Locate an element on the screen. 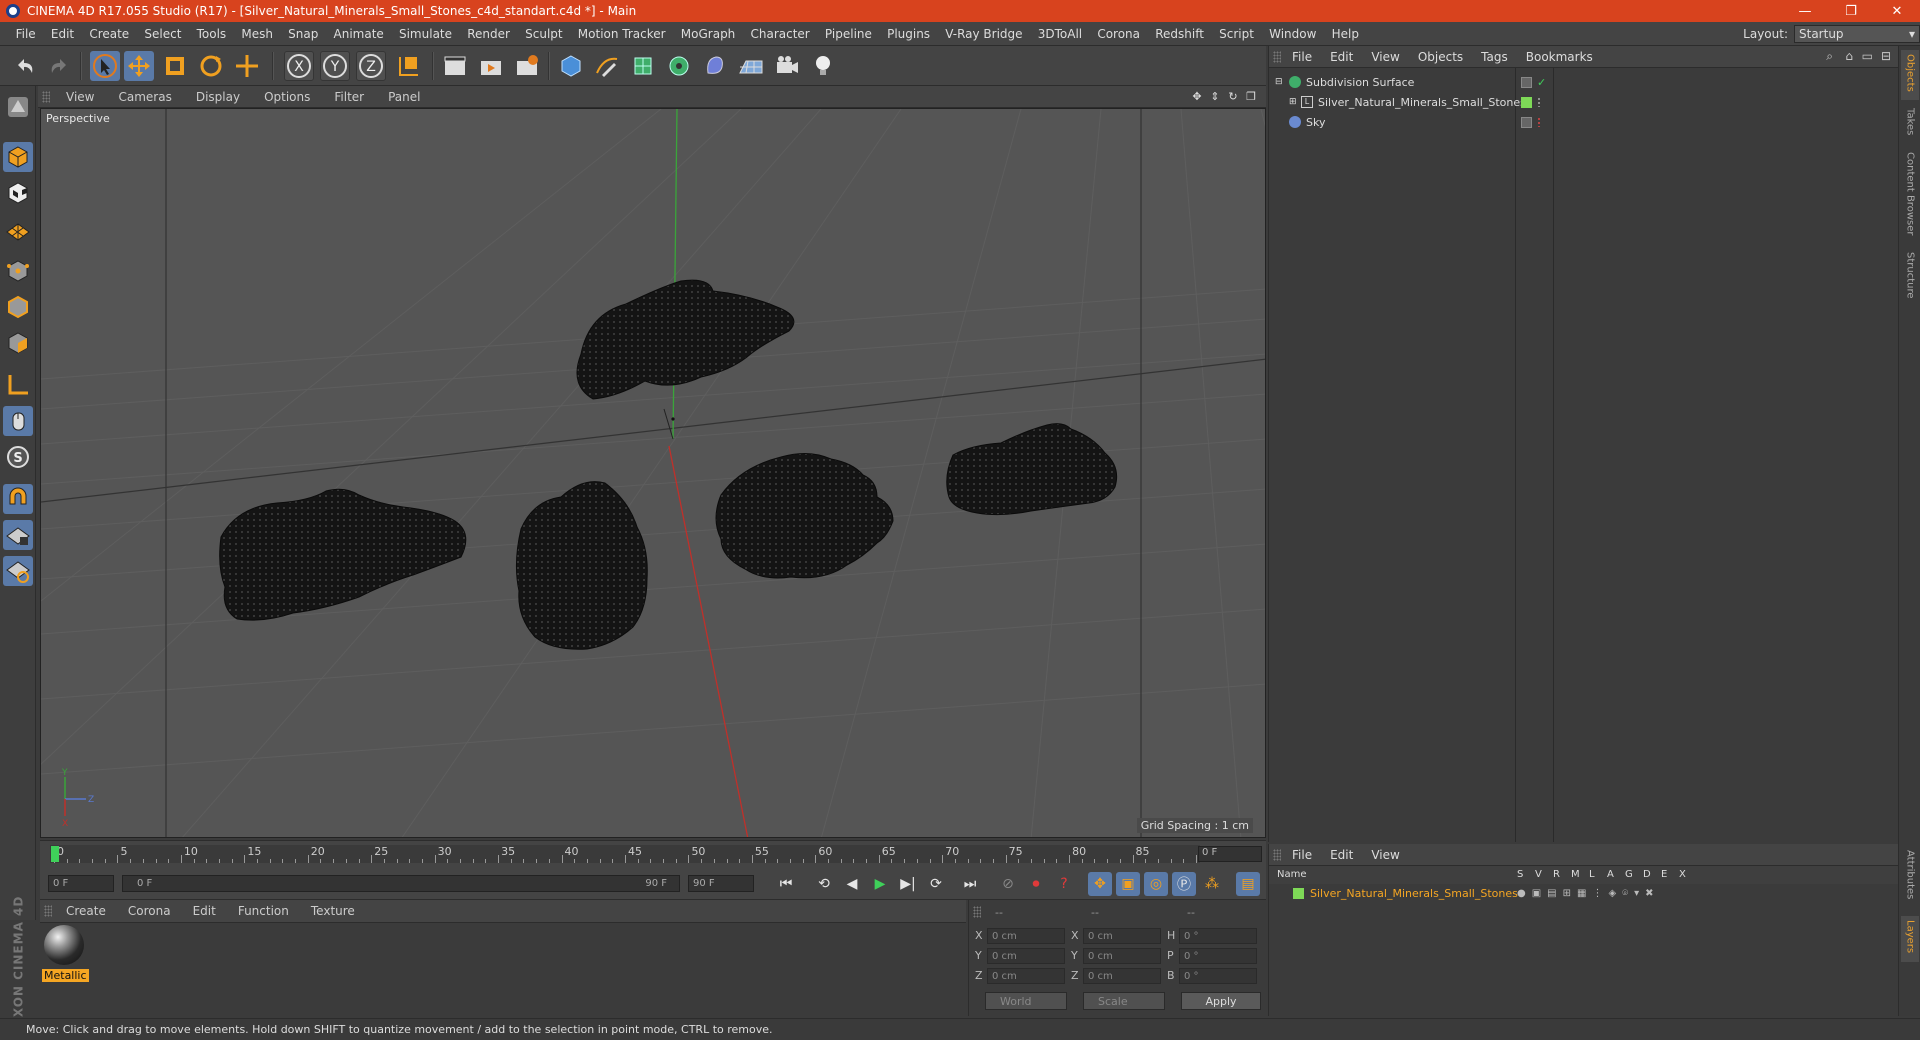 The image size is (1920, 1040). home-icon: ⌂ is located at coordinates (1849, 56).